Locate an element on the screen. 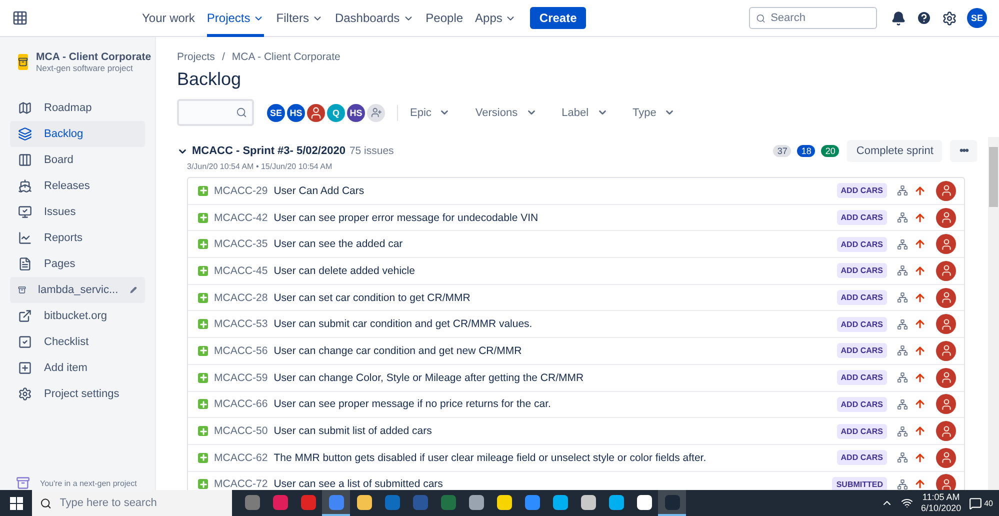 The image size is (999, 516). breadcrumb-link: MCA - Client Corporate is located at coordinates (286, 57).